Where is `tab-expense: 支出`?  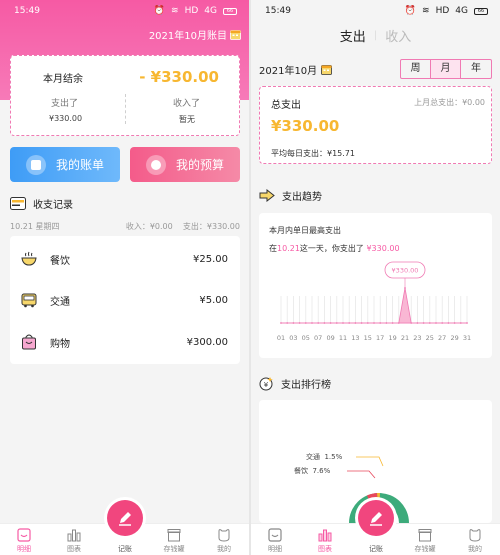 tab-expense: 支出 is located at coordinates (353, 35).